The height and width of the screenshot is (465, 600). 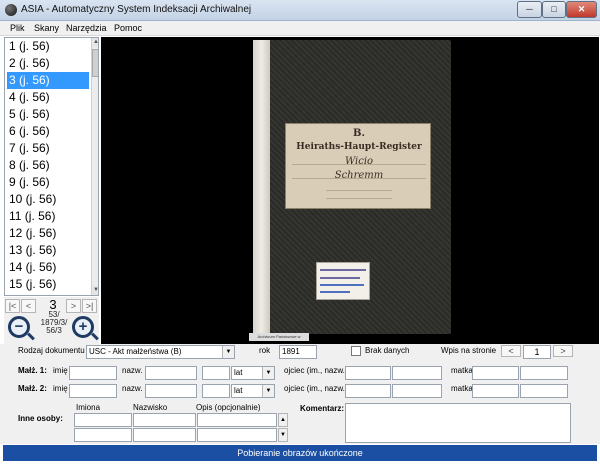 I want to click on col-surname: Nazwisko, so click(x=150, y=407).